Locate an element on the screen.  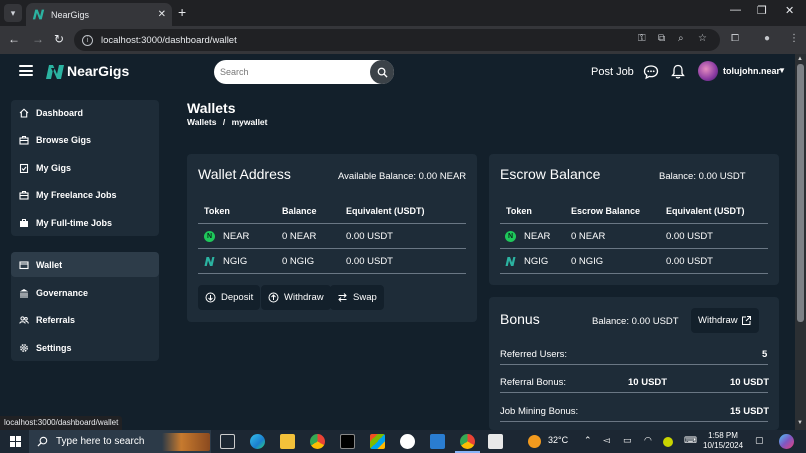
bonus-balance: Balance: 0.00 USDT is located at coordinates (635, 321).